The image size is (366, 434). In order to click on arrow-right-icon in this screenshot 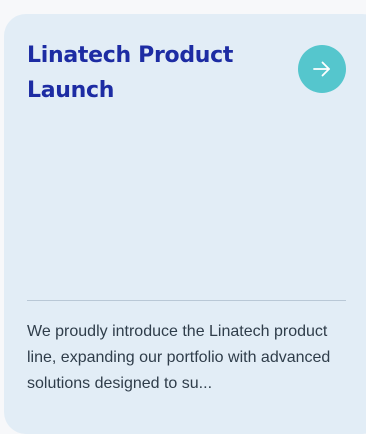, I will do `click(321, 69)`.